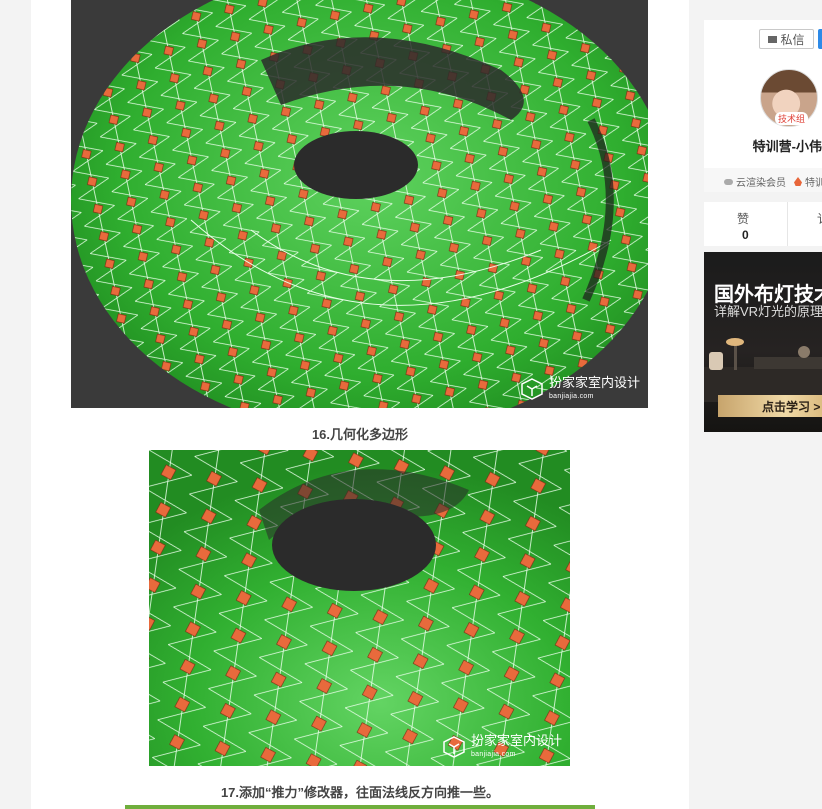 Image resolution: width=822 pixels, height=809 pixels. What do you see at coordinates (360, 792) in the screenshot?
I see `caption-step-17: 17.添加“推力”修改器，往面法线反方向推一些。` at bounding box center [360, 792].